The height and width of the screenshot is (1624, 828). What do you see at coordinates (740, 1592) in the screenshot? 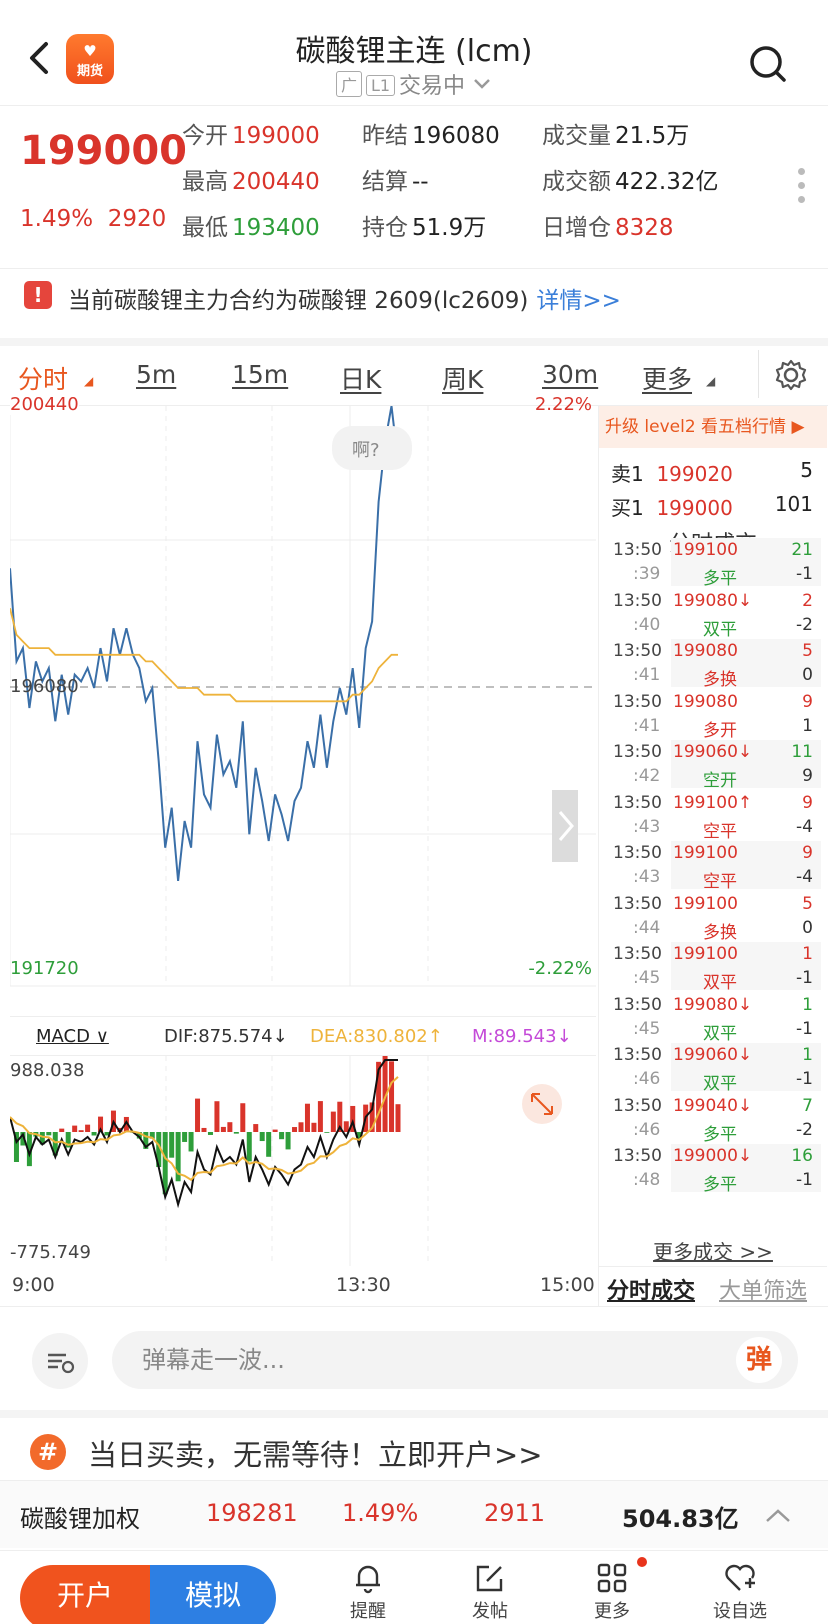
I see `nav-add-watchlist: 设自选` at bounding box center [740, 1592].